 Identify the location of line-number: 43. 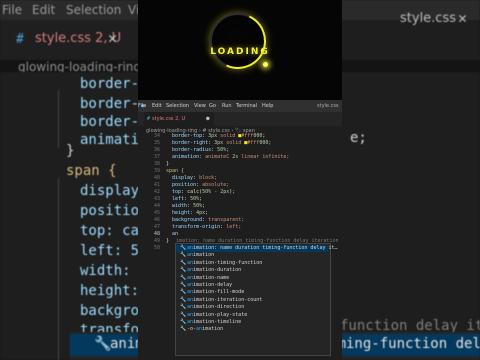
(156, 199).